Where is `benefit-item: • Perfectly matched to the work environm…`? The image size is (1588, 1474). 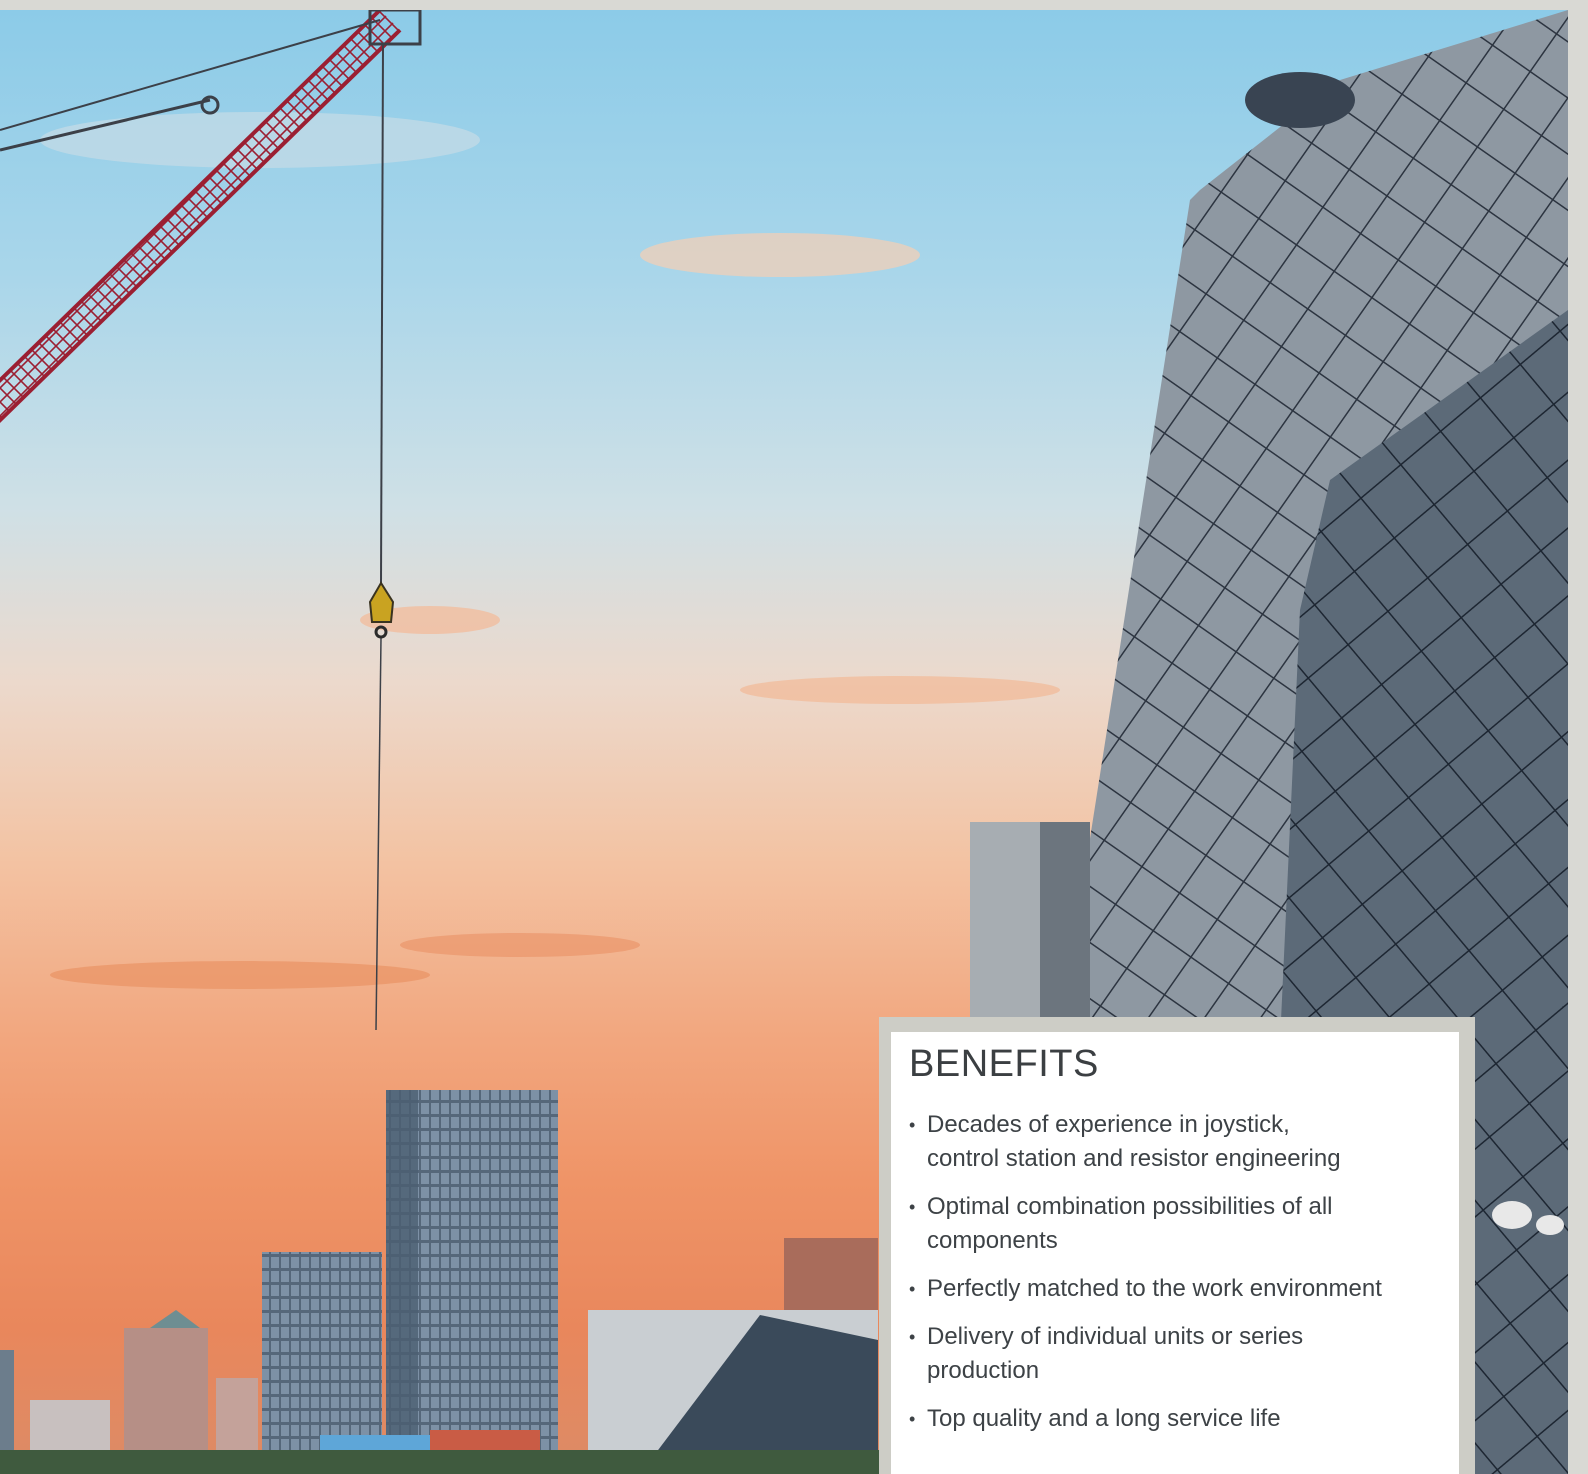 benefit-item: • Perfectly matched to the work environm… is located at coordinates (1174, 1289).